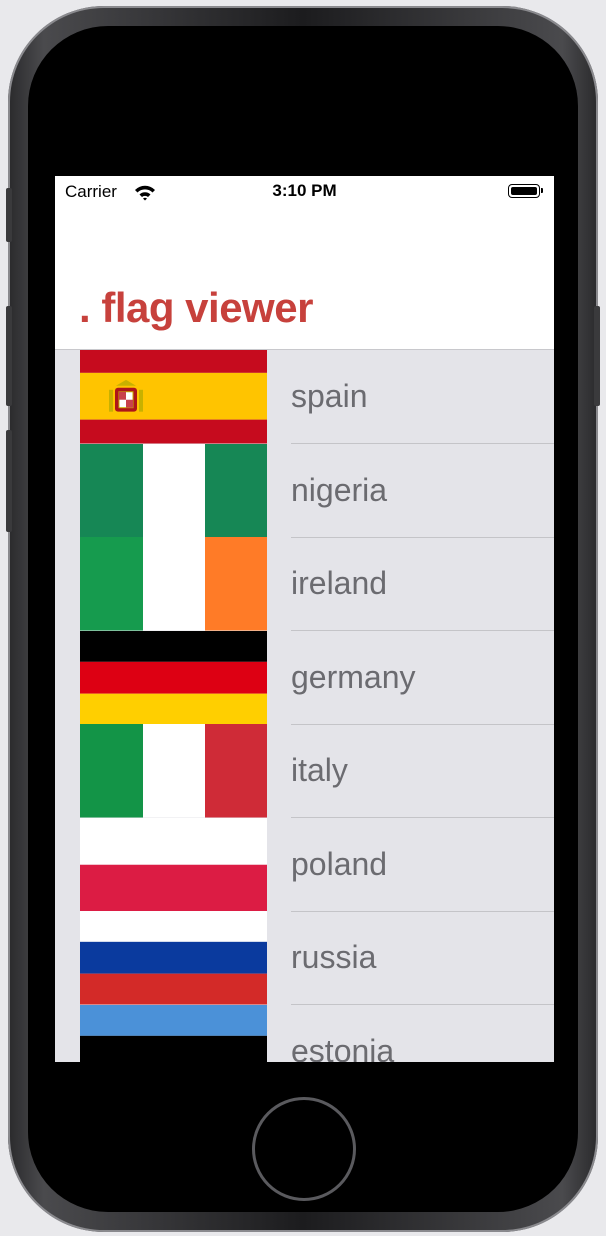 The width and height of the screenshot is (606, 1236). I want to click on page-title: . flag viewer, so click(196, 307).